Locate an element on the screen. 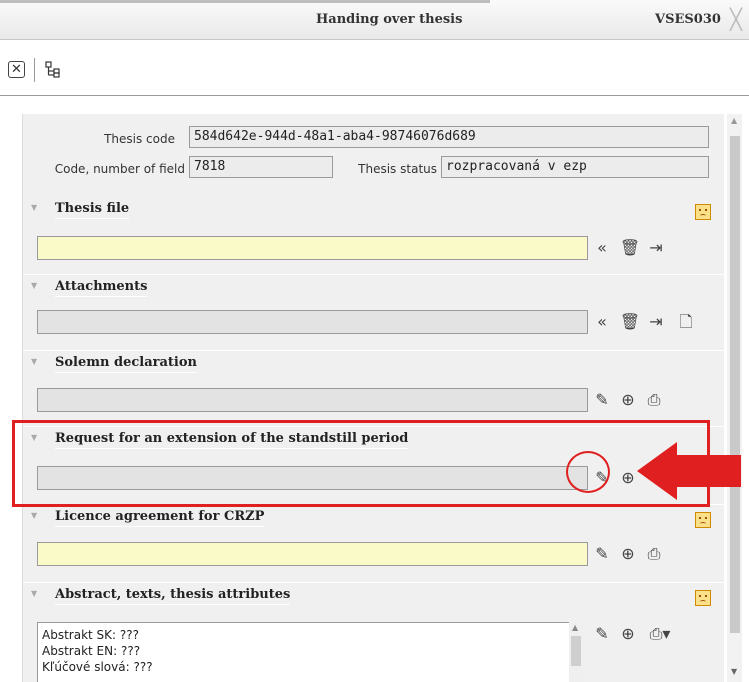 This screenshot has height=682, width=749. window-titlebar: Handing over thesis VSES030 ╳ is located at coordinates (374, 20).